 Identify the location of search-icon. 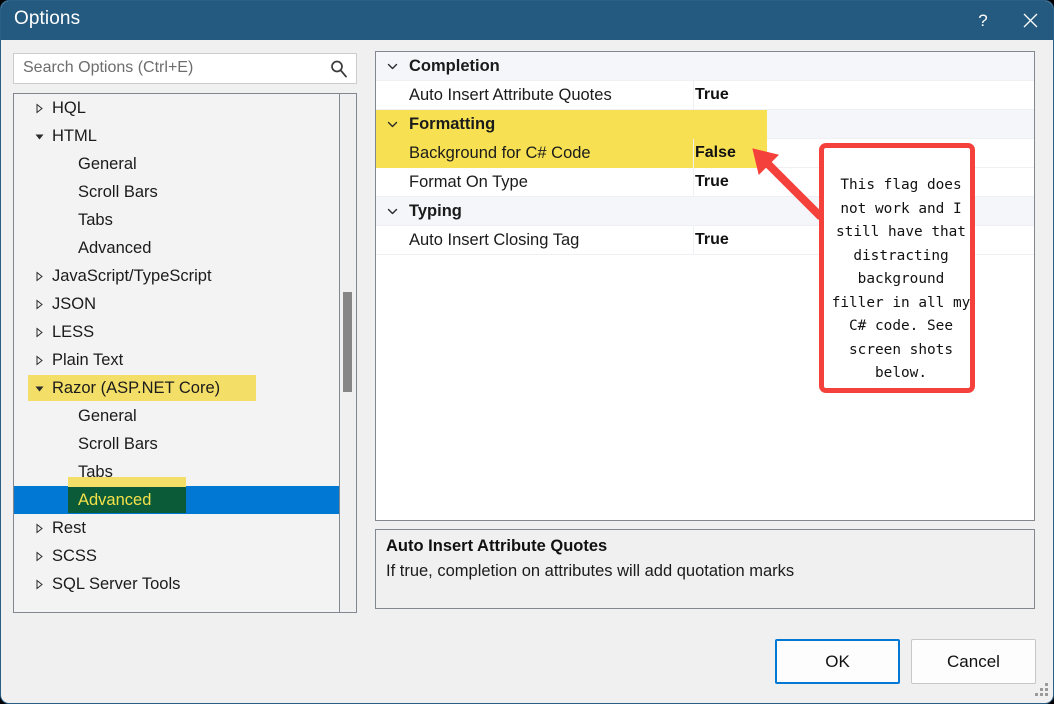
(339, 69).